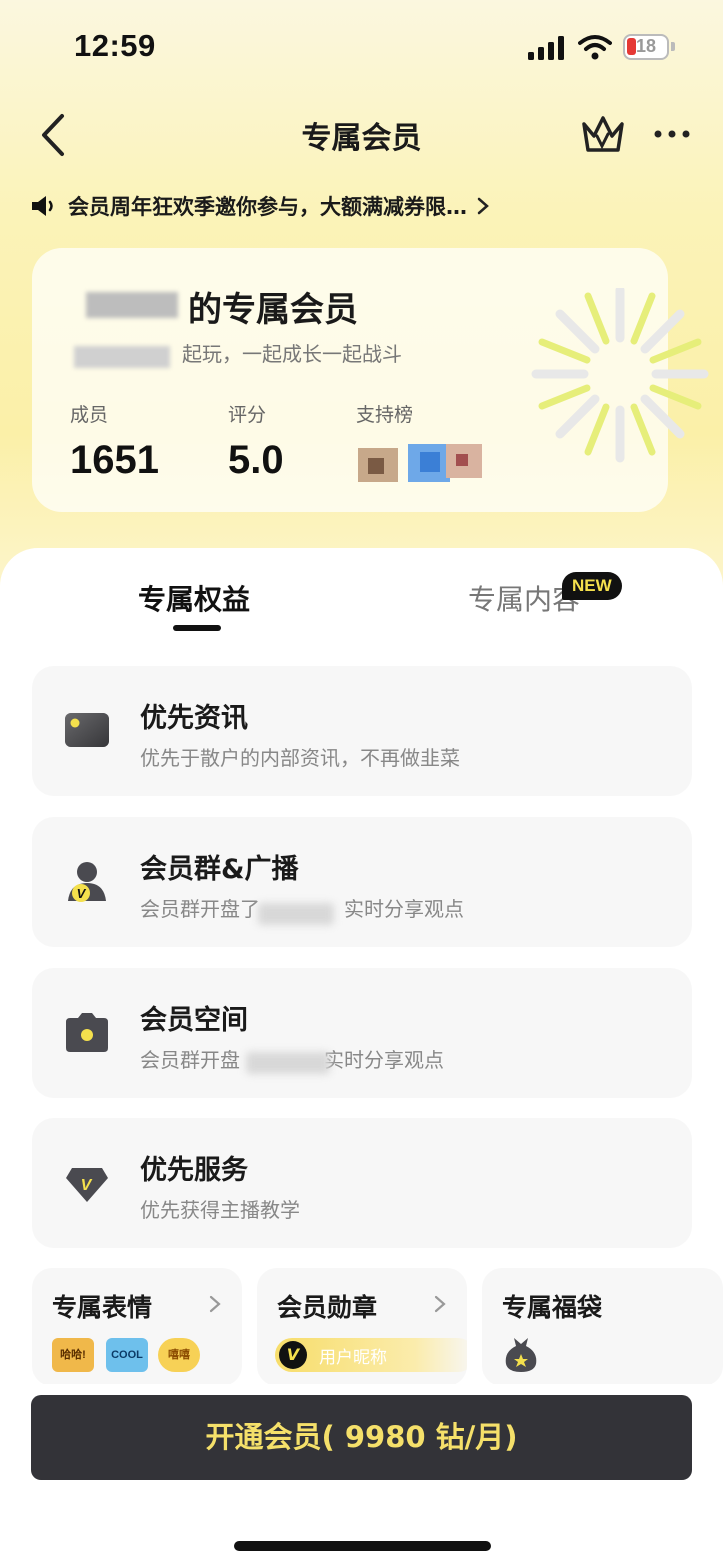 This screenshot has width=723, height=1565. What do you see at coordinates (115, 45) in the screenshot?
I see `status-time: 12:59` at bounding box center [115, 45].